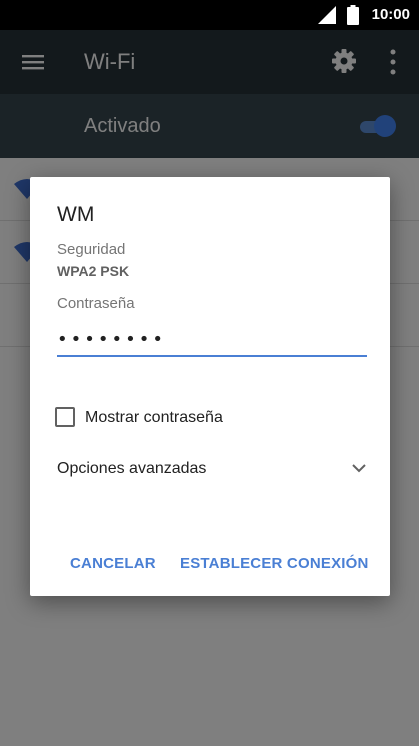  I want to click on advanced-options-label: Opciones avanzadas, so click(132, 468).